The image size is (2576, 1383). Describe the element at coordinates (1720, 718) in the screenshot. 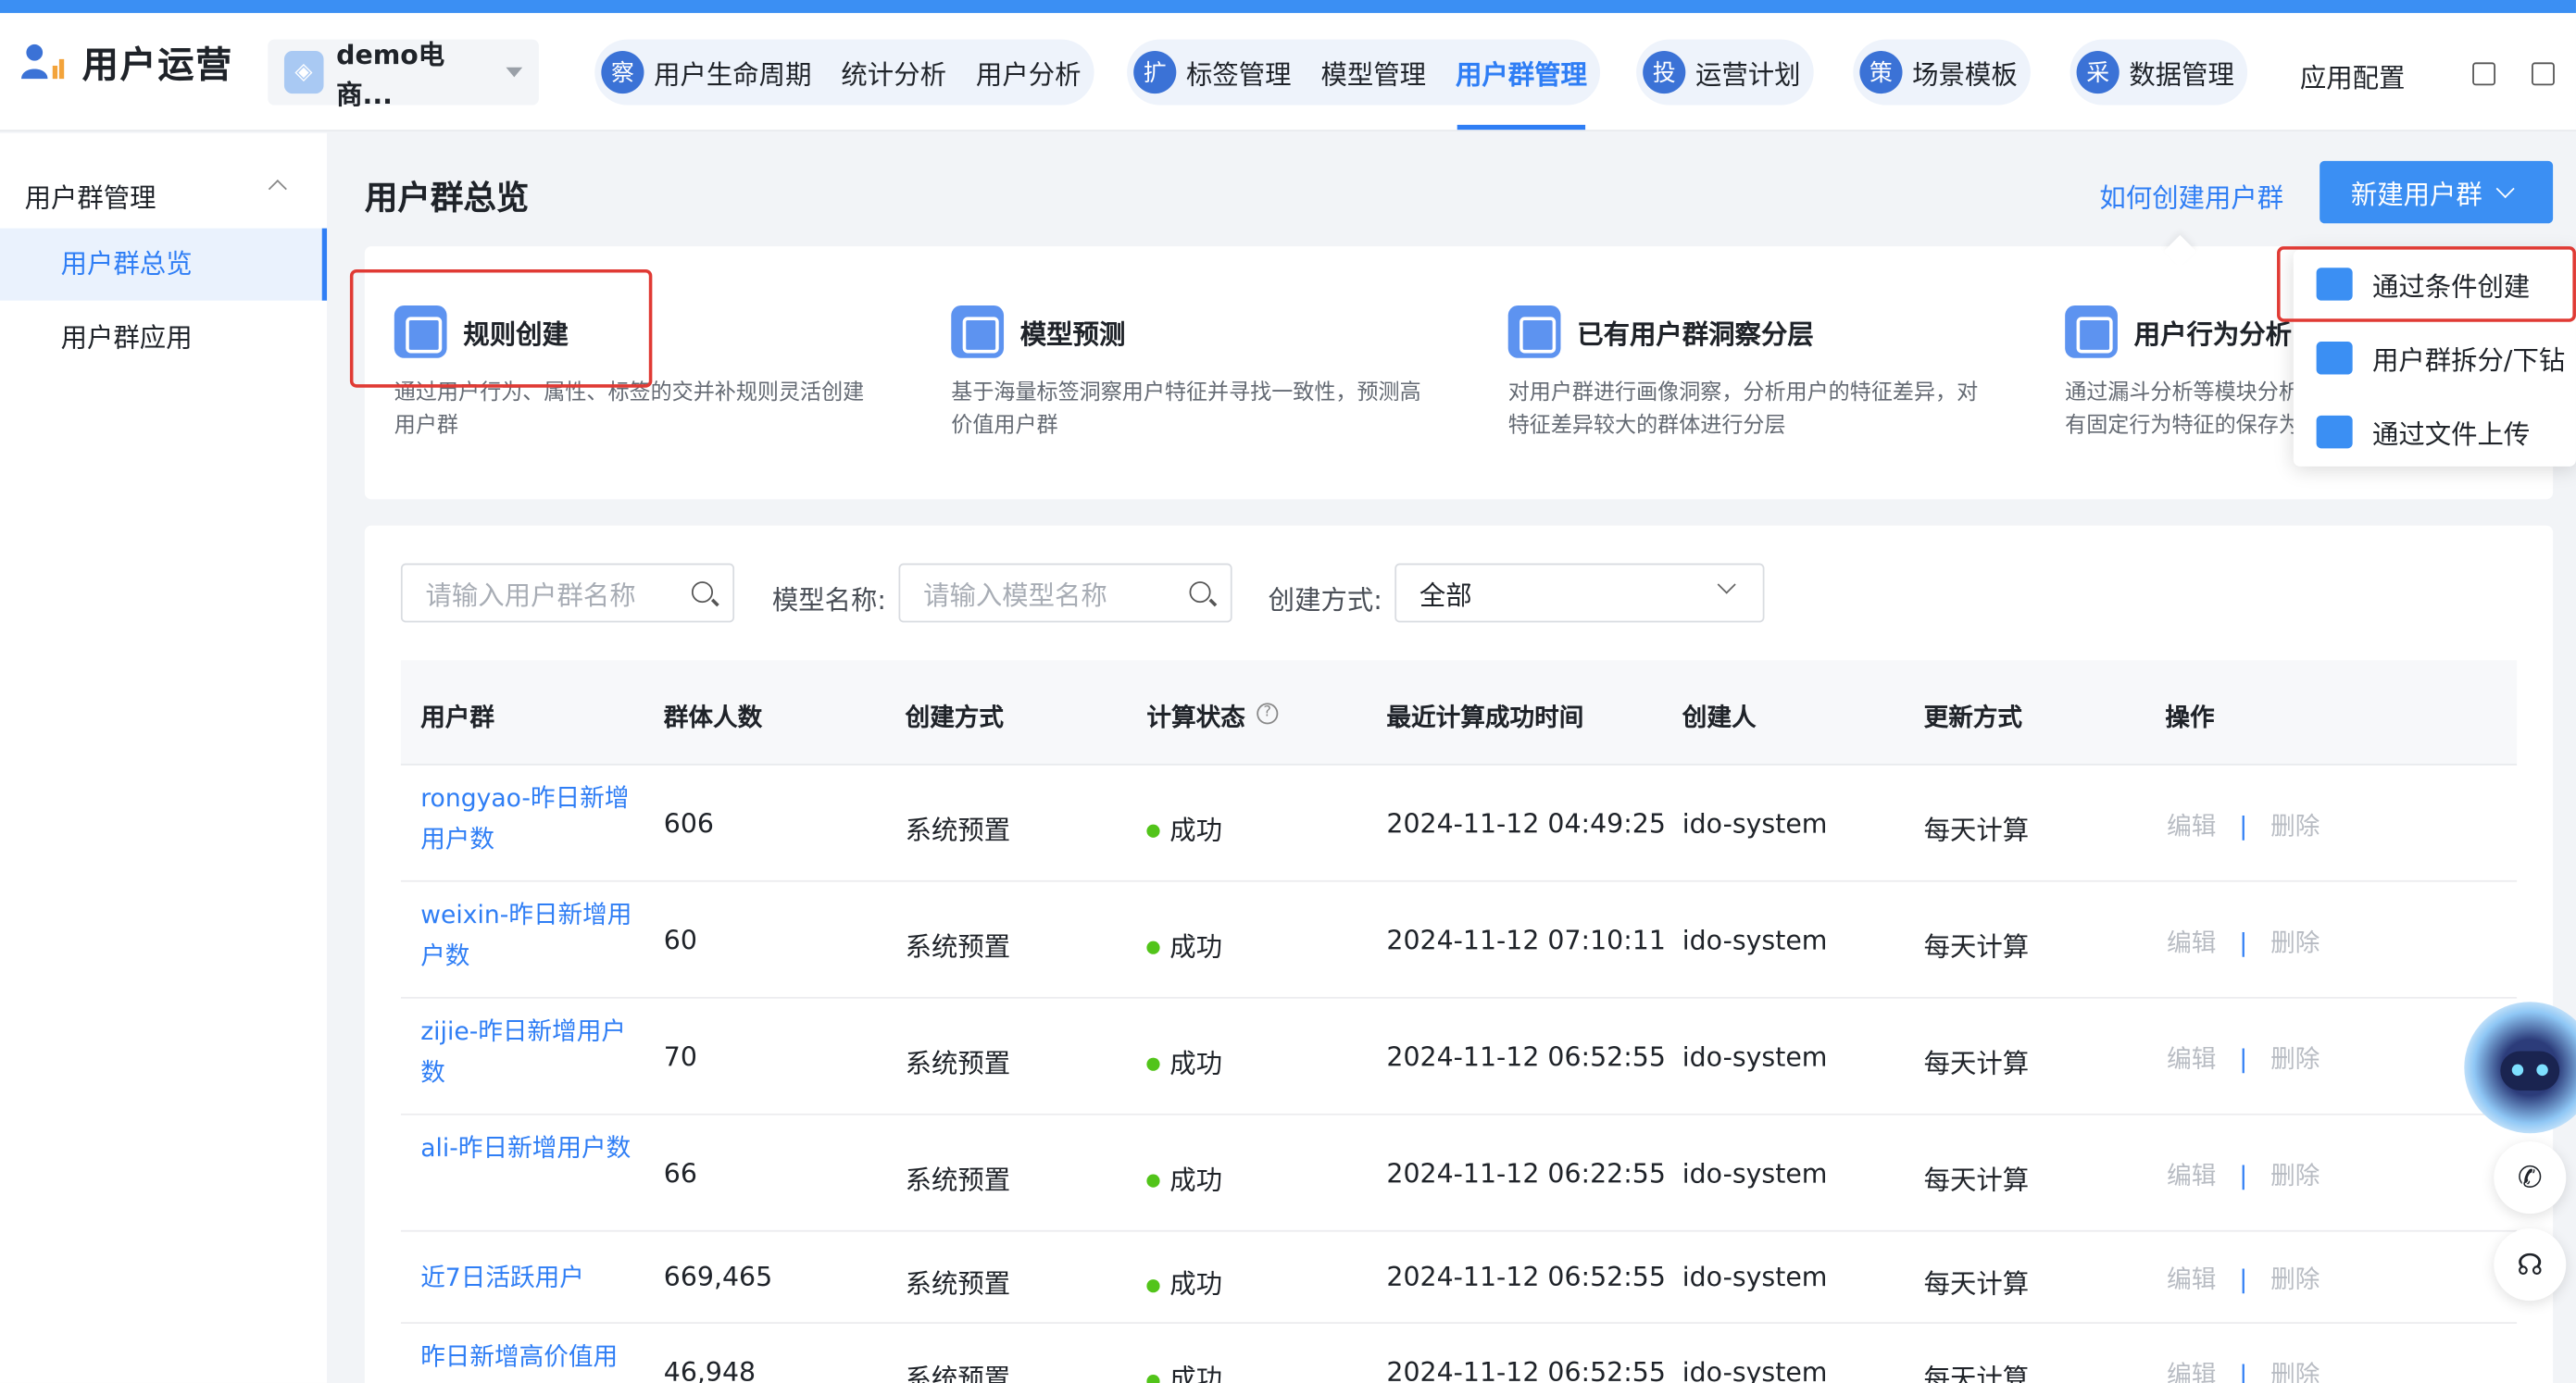

I see `column-header: 创建人` at that location.